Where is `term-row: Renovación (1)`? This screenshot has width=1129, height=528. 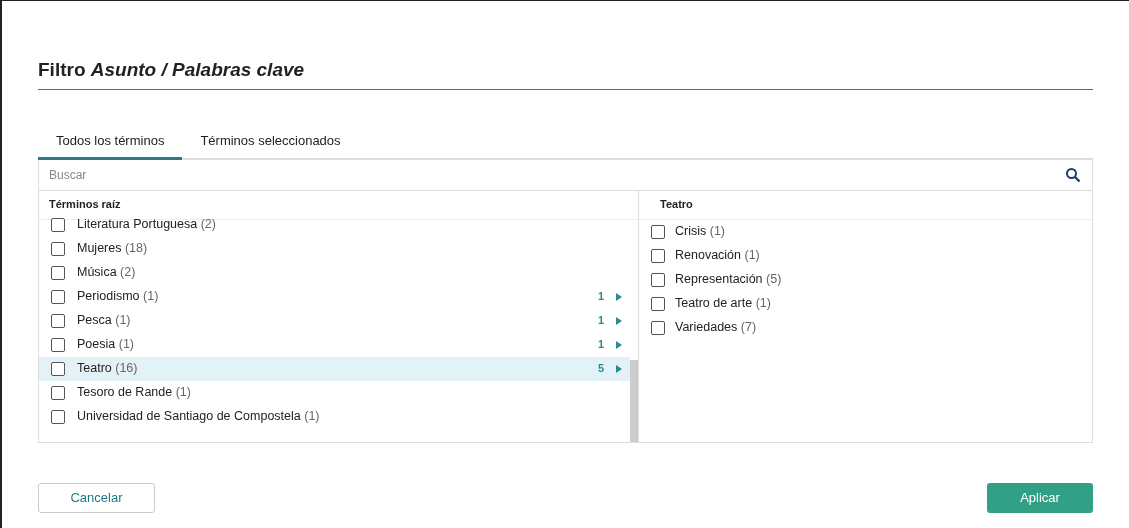
term-row: Renovación (1) is located at coordinates (865, 255).